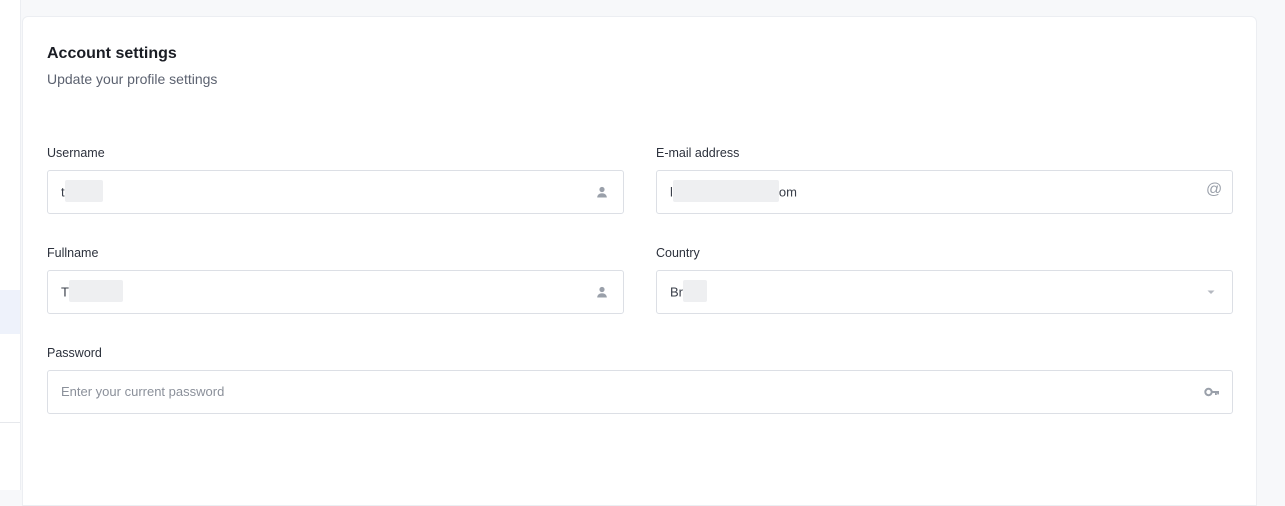 The image size is (1285, 506). Describe the element at coordinates (698, 153) in the screenshot. I see `email-label: E-mail address` at that location.